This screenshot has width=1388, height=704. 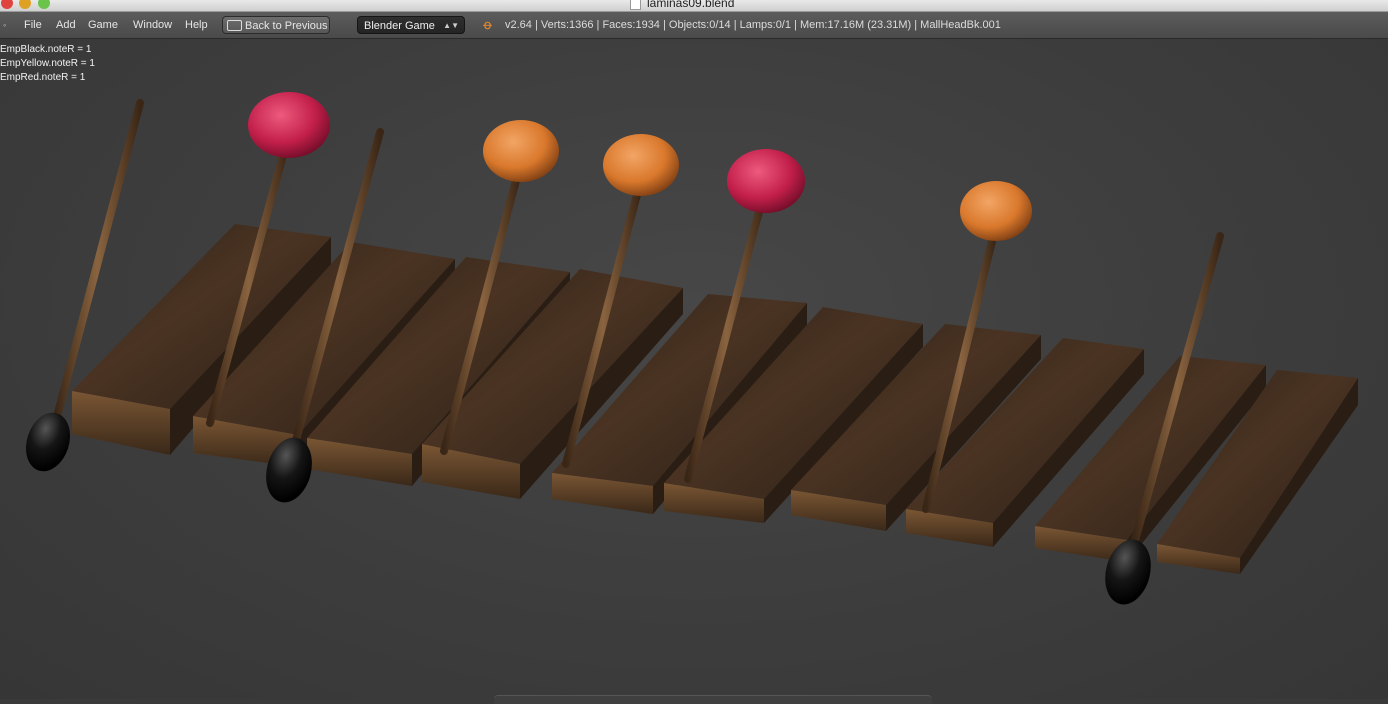 What do you see at coordinates (691, 5) in the screenshot?
I see `window-title-text: laminas09.blend` at bounding box center [691, 5].